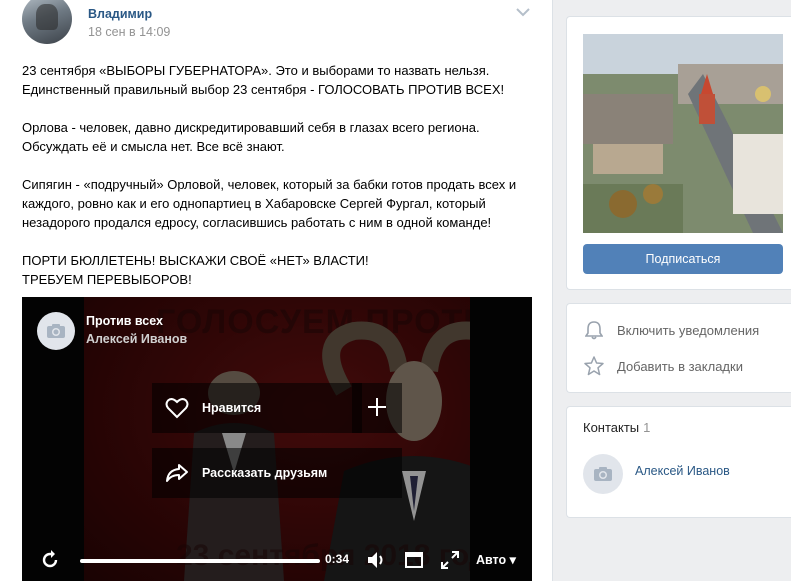 This screenshot has height=581, width=791. Describe the element at coordinates (124, 321) in the screenshot. I see `video-title: Против всех` at that location.